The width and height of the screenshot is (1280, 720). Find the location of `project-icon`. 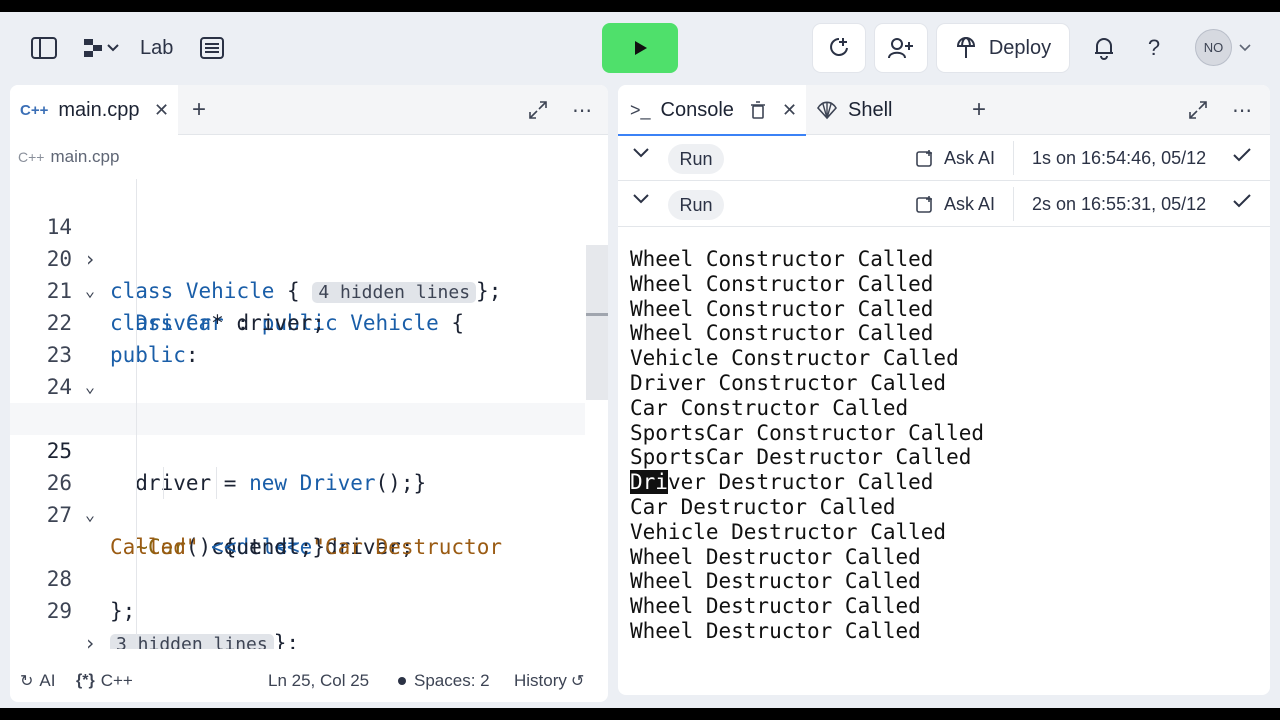

project-icon is located at coordinates (93, 48).